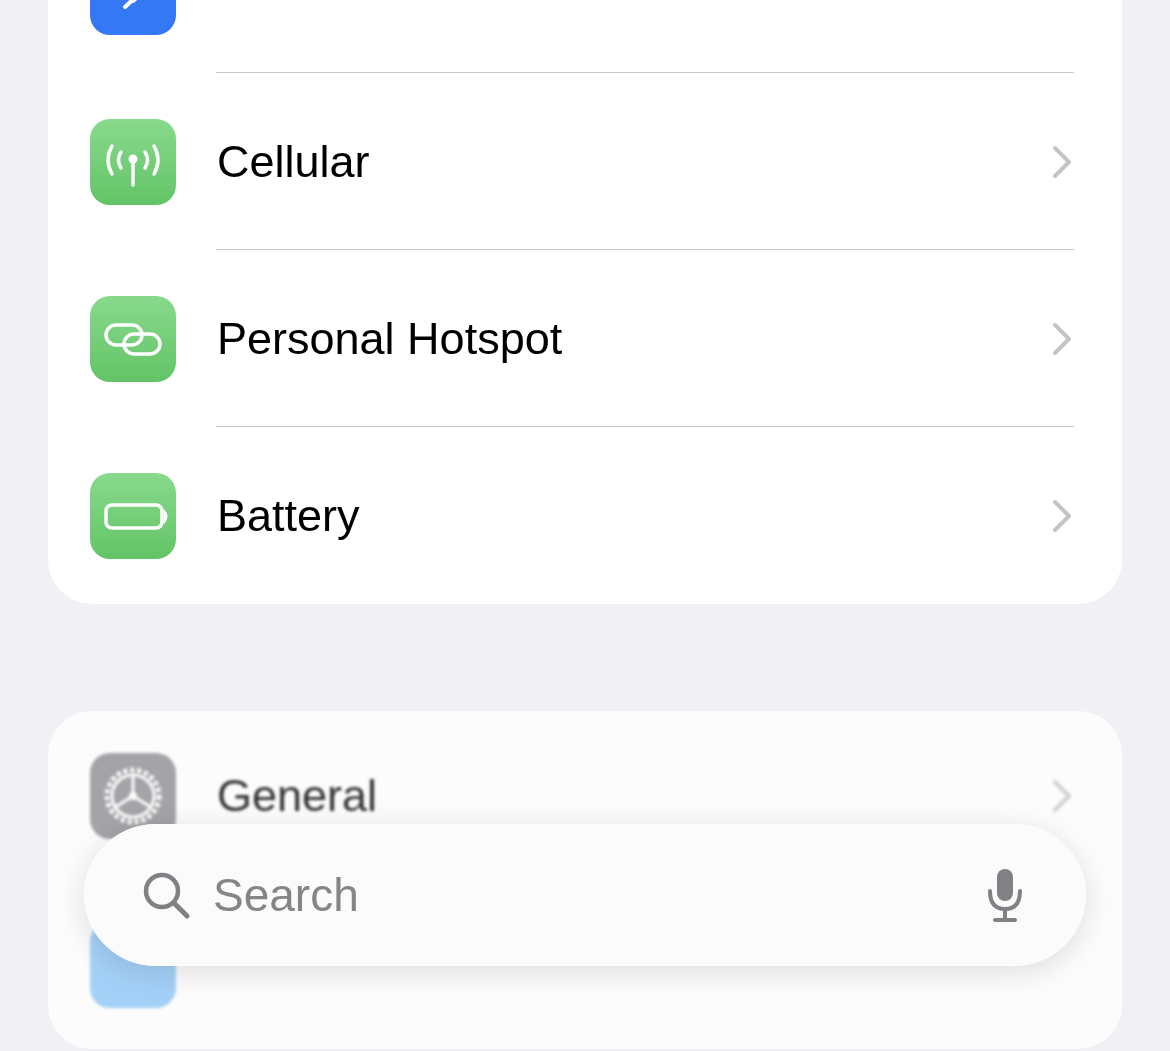 This screenshot has width=1170, height=1051. What do you see at coordinates (288, 515) in the screenshot?
I see `row-label: Battery` at bounding box center [288, 515].